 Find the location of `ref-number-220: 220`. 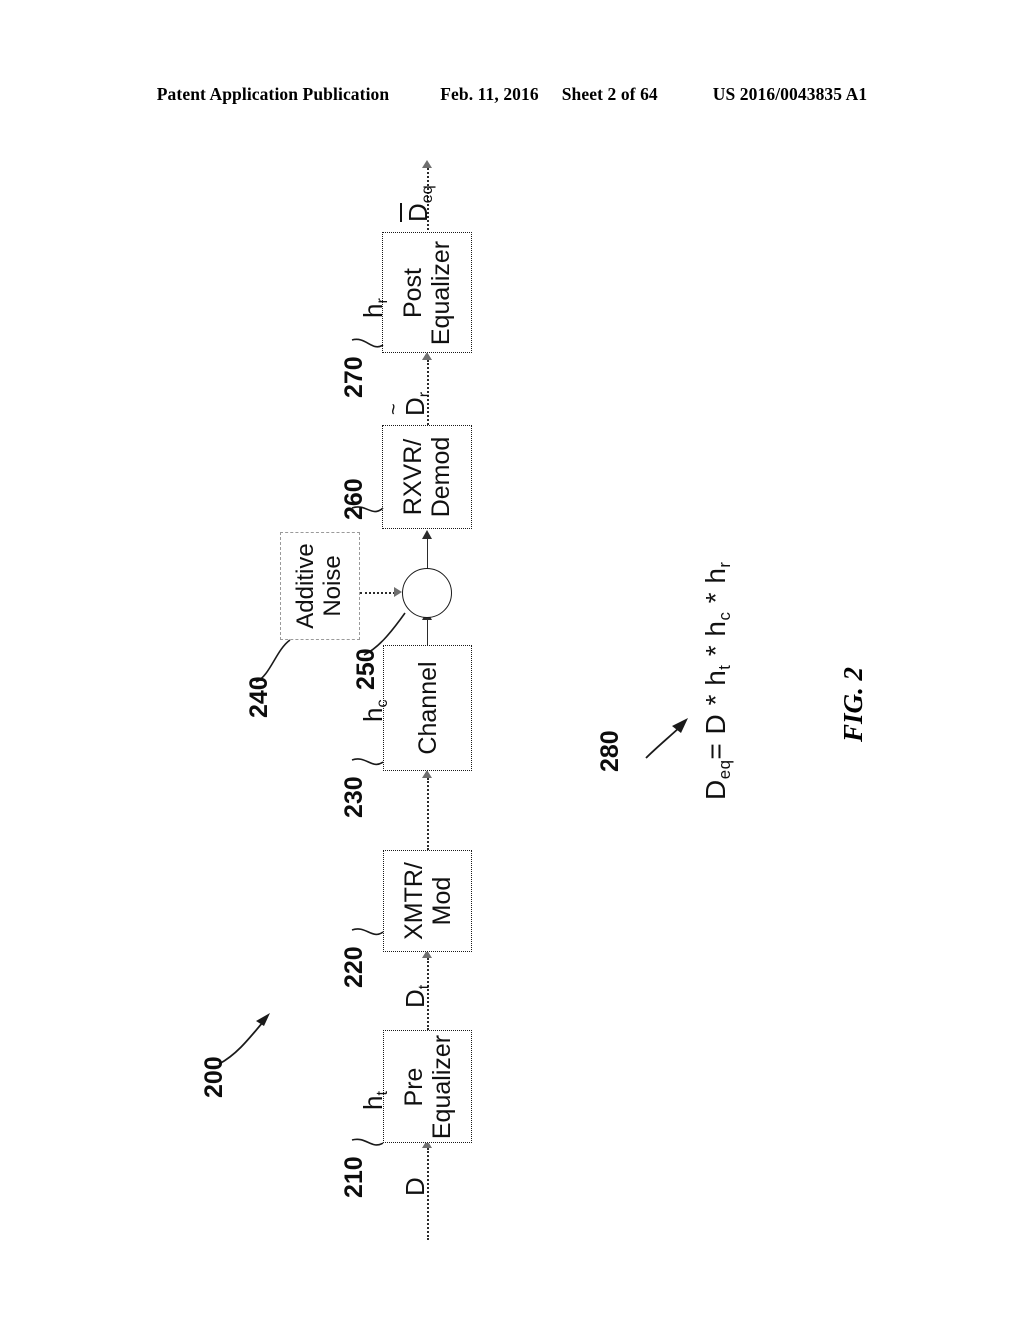

ref-number-220: 220 is located at coordinates (354, 967).